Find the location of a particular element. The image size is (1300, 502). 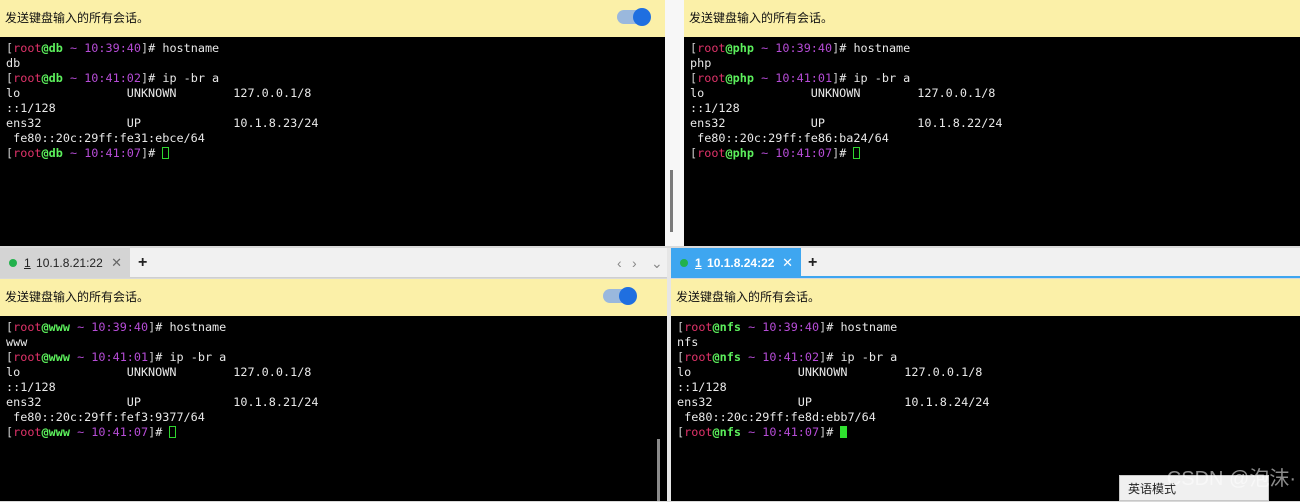

output-line: ens32 UP 10.1.8.22/24 is located at coordinates (846, 123).